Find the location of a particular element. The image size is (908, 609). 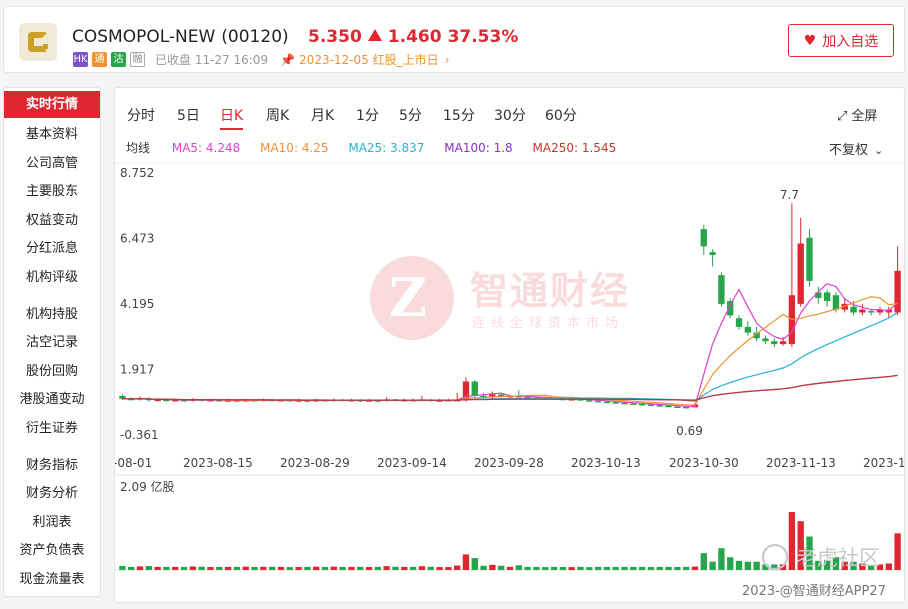

price-change-pct: 37.53% is located at coordinates (483, 37).